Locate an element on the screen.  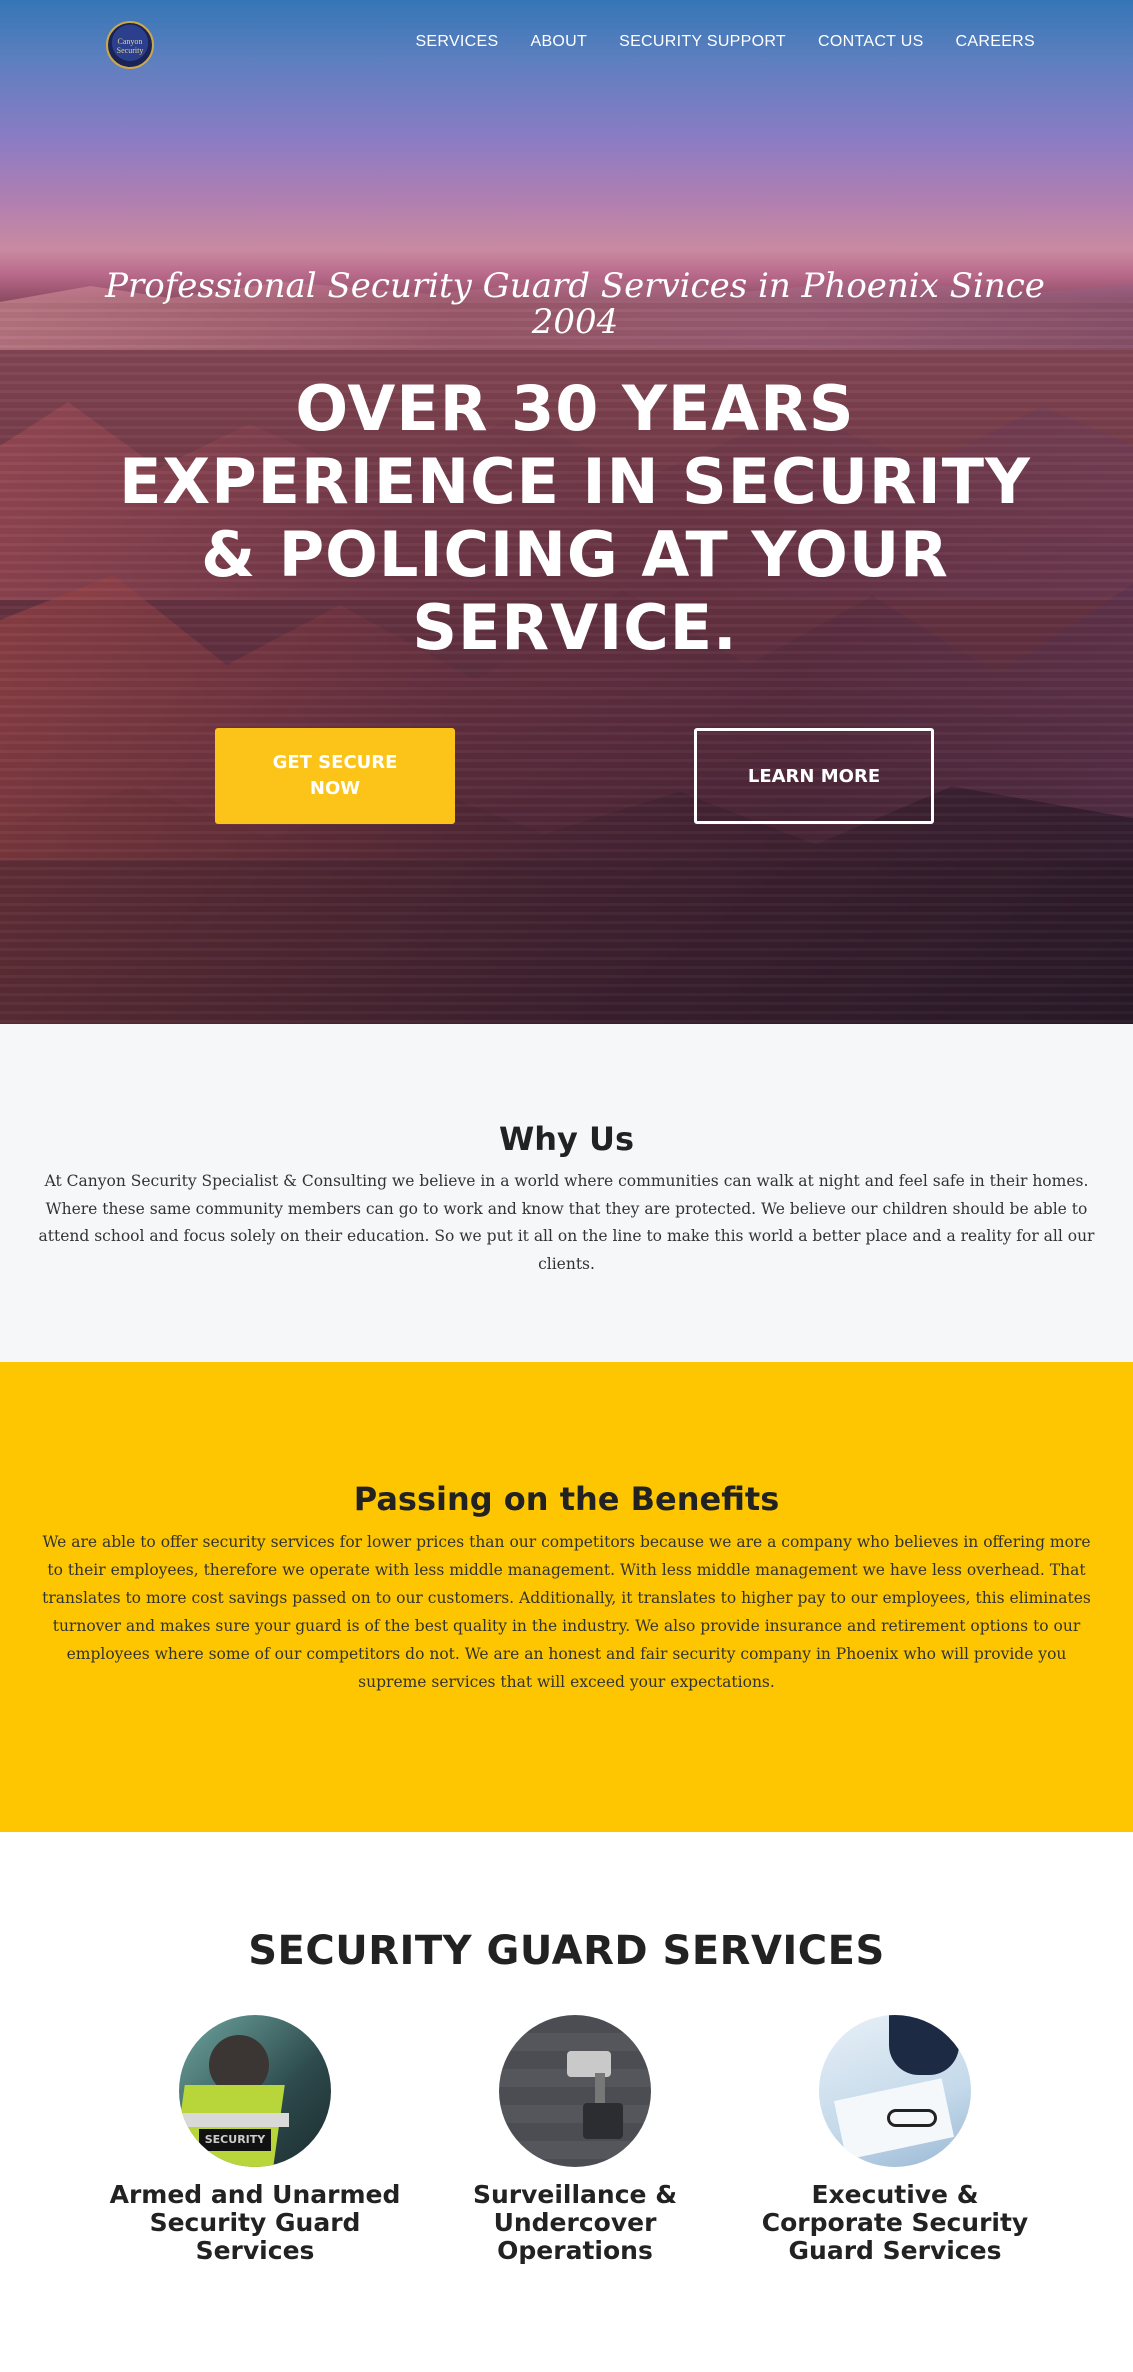
surveillance-camera-image is located at coordinates (575, 2091).